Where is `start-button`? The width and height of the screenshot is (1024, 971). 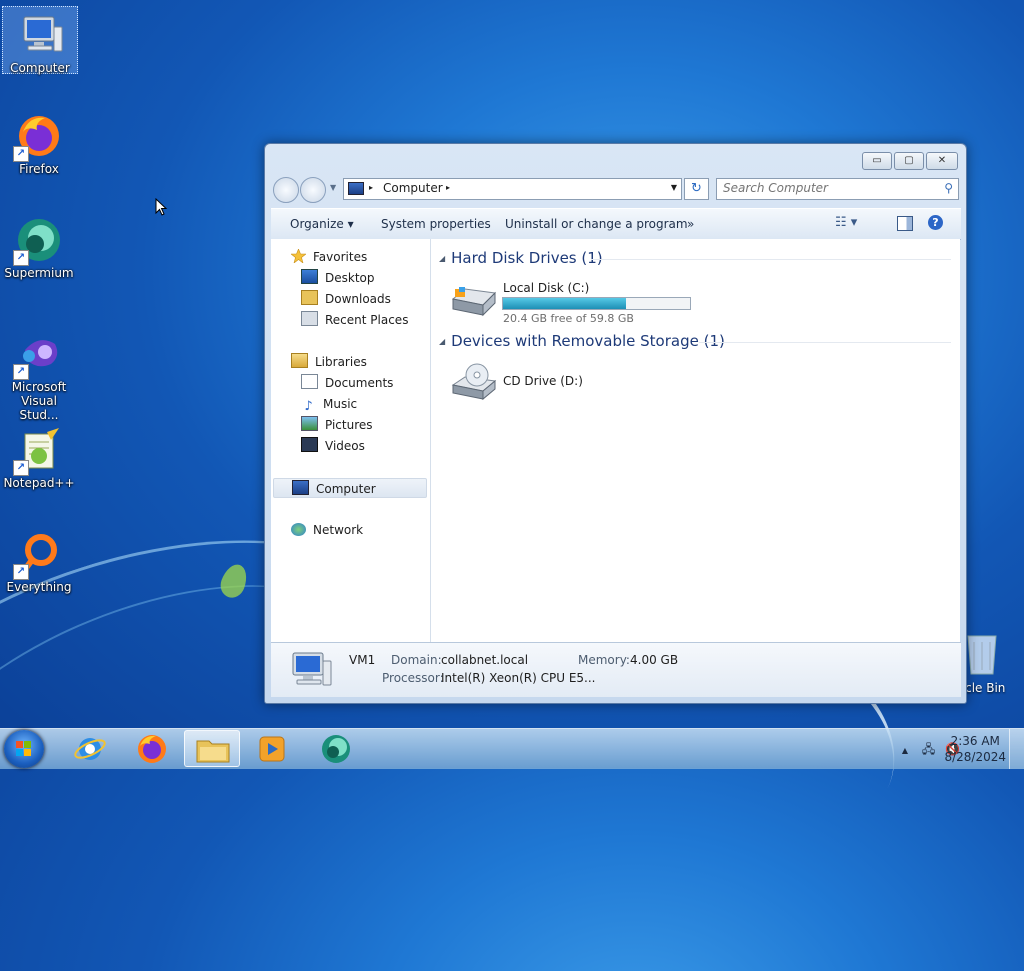
start-button is located at coordinates (24, 749).